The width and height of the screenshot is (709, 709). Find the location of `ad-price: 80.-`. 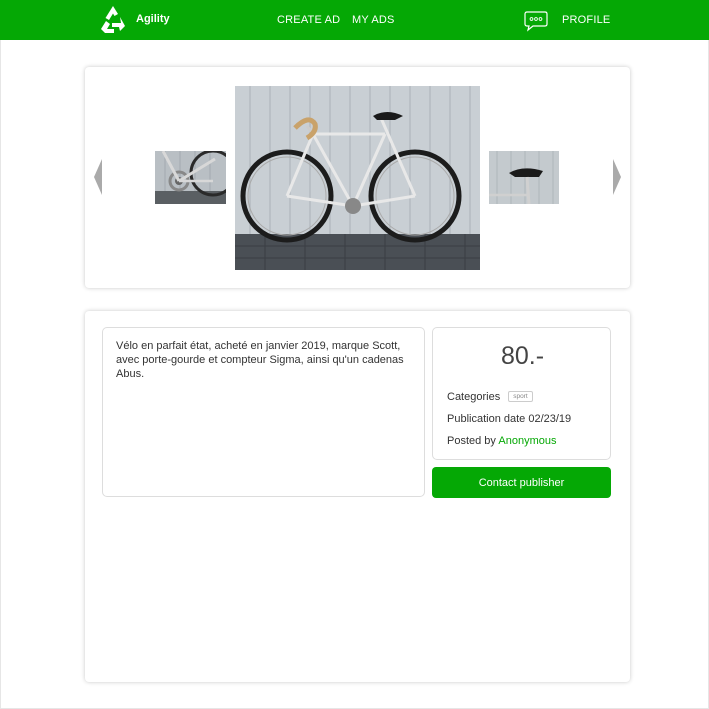

ad-price: 80.- is located at coordinates (522, 356).